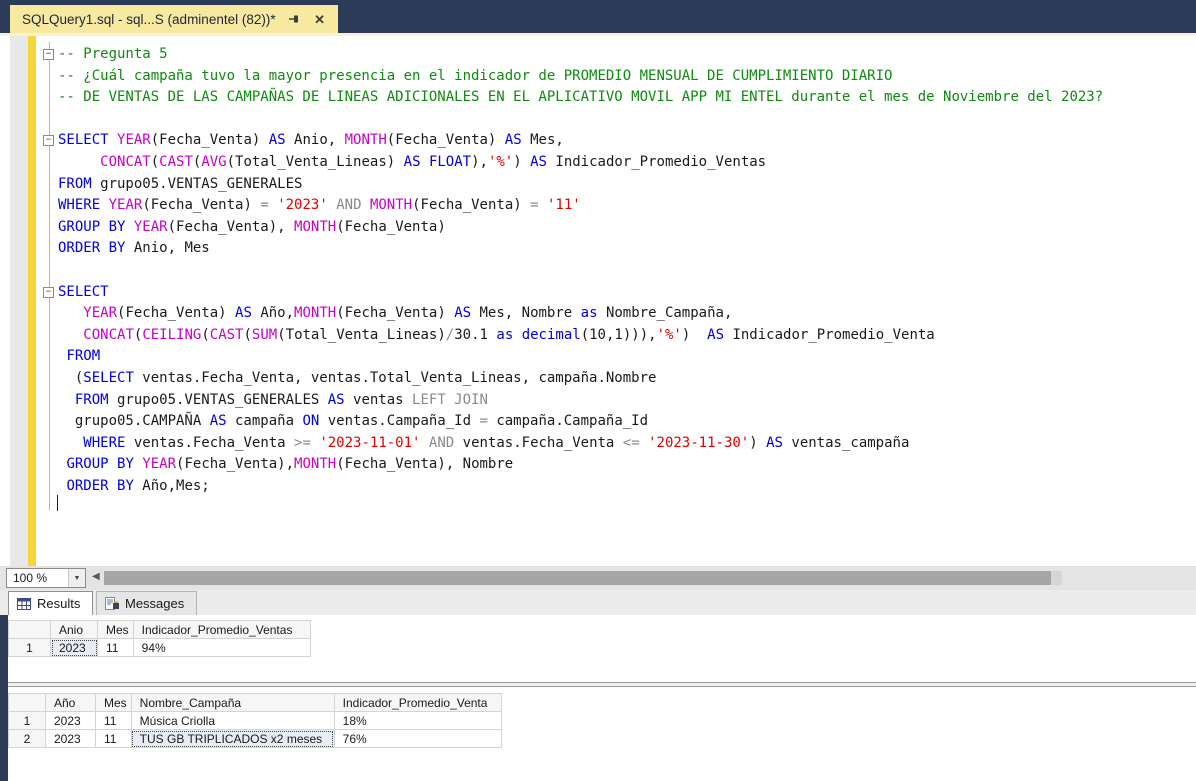 The width and height of the screenshot is (1196, 781). What do you see at coordinates (76, 578) in the screenshot?
I see `chevron-down-icon: ▼` at bounding box center [76, 578].